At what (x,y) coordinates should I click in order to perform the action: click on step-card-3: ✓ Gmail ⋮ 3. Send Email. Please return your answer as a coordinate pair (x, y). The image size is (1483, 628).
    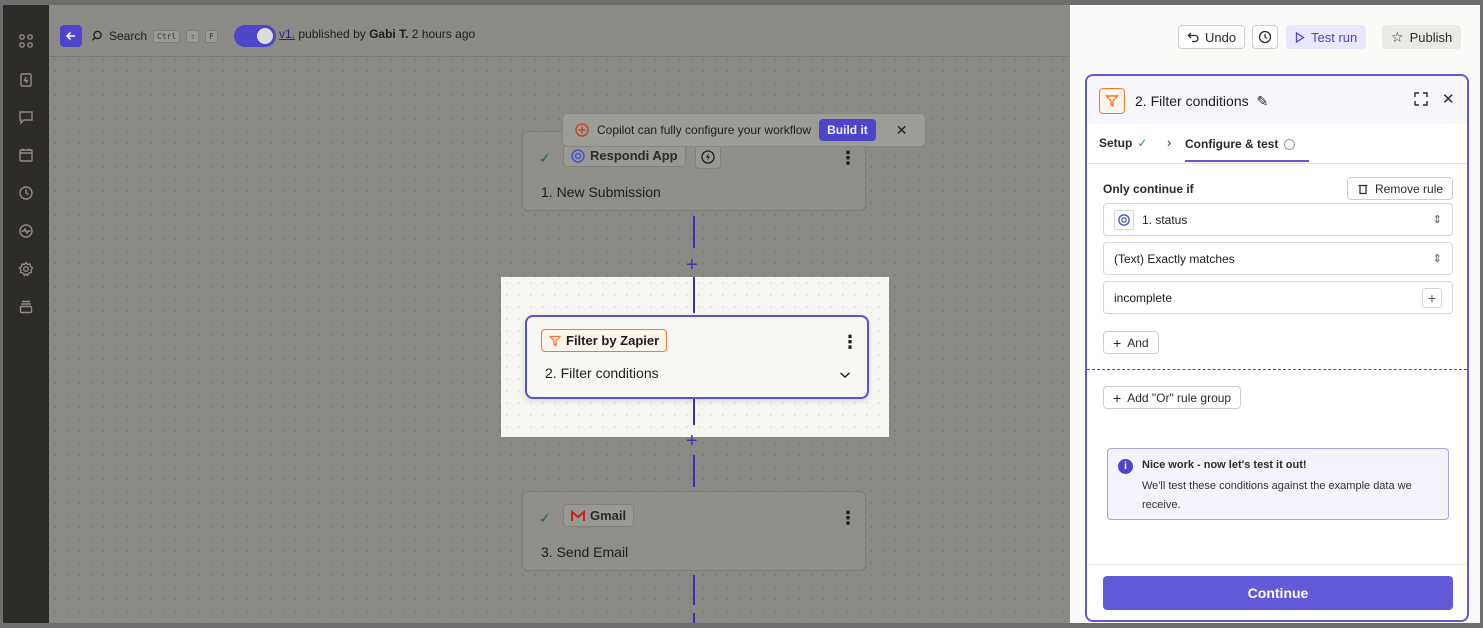
    Looking at the image, I should click on (694, 531).